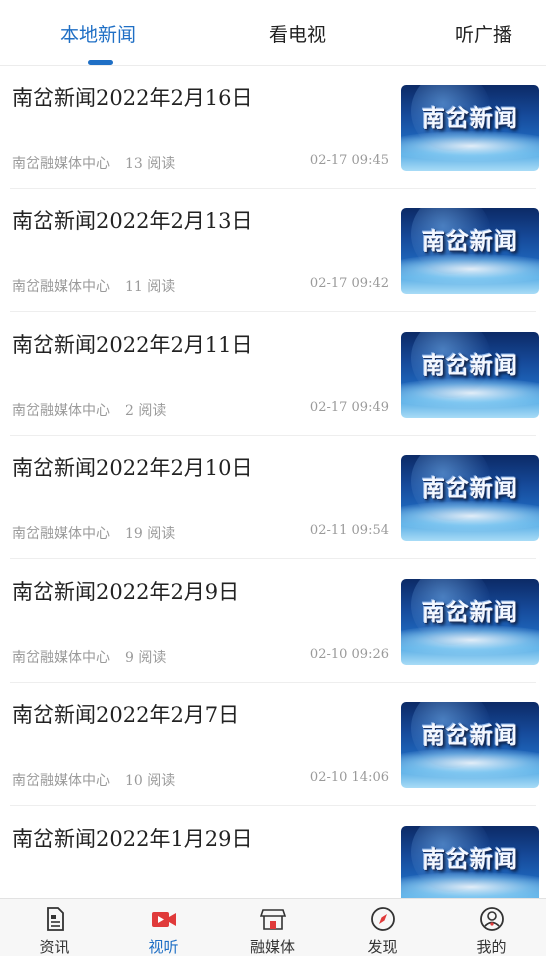  What do you see at coordinates (126, 592) in the screenshot?
I see `news-title: 南岔新闻2022年2月9日` at bounding box center [126, 592].